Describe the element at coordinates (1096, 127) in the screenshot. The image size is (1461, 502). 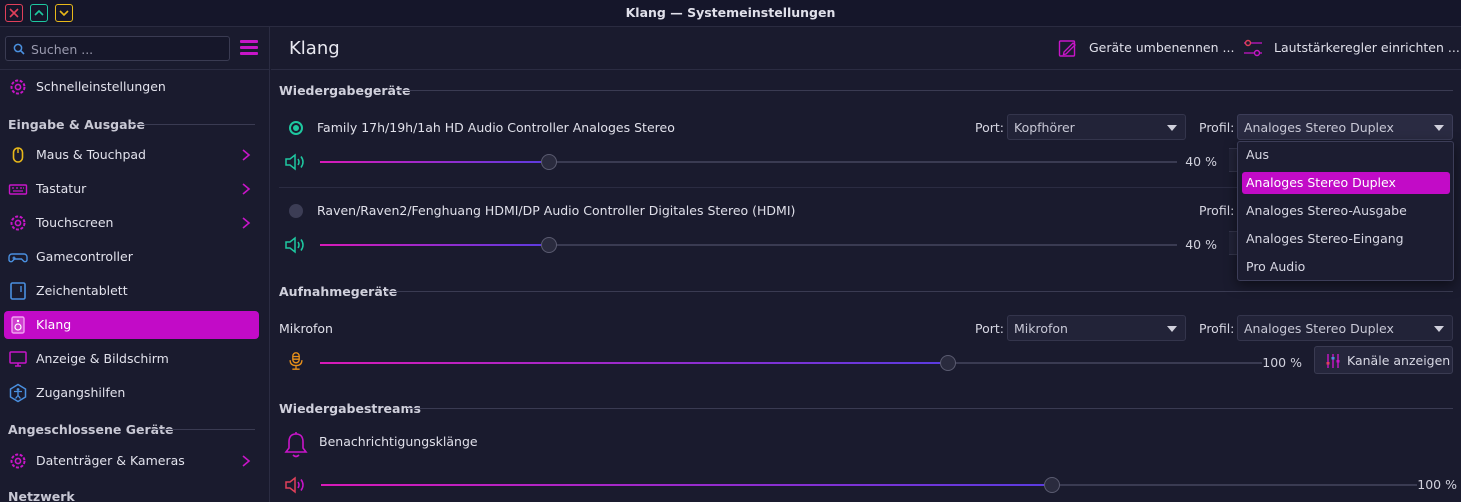
I see `port-select: Kopfhörer` at that location.